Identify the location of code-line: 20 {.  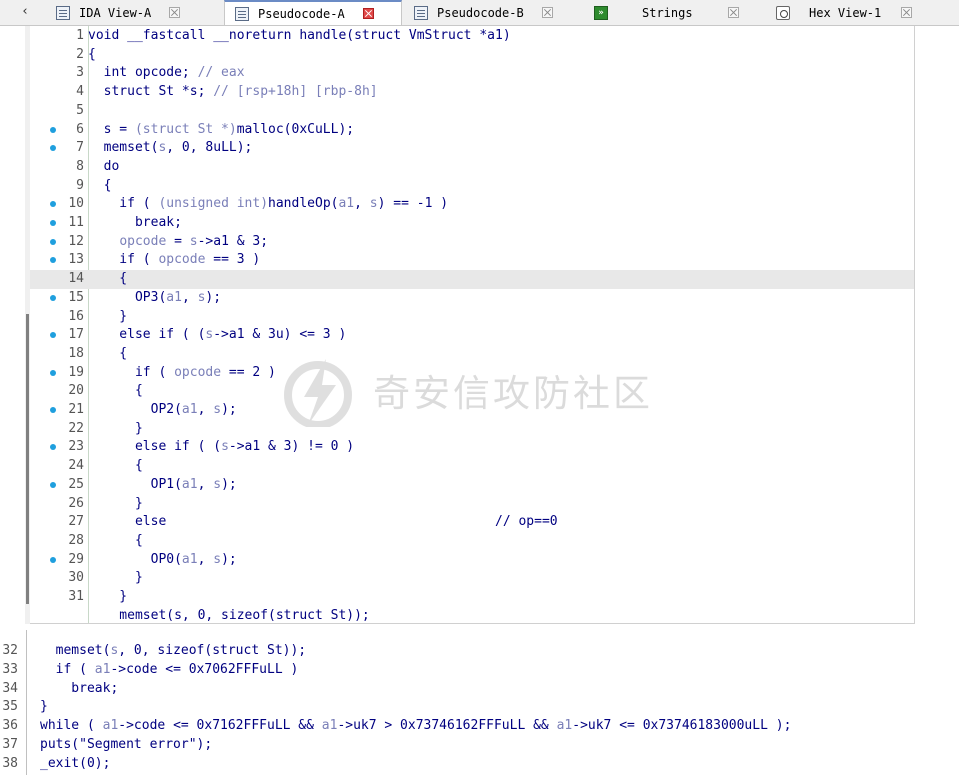
(472, 391).